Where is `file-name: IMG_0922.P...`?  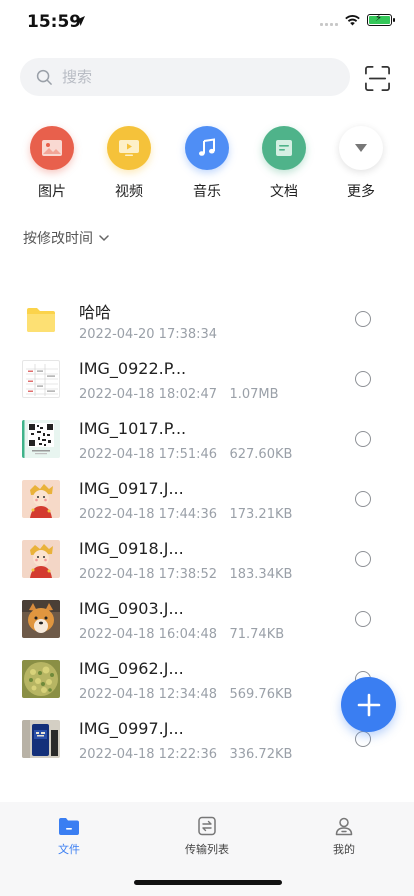 file-name: IMG_0922.P... is located at coordinates (133, 368).